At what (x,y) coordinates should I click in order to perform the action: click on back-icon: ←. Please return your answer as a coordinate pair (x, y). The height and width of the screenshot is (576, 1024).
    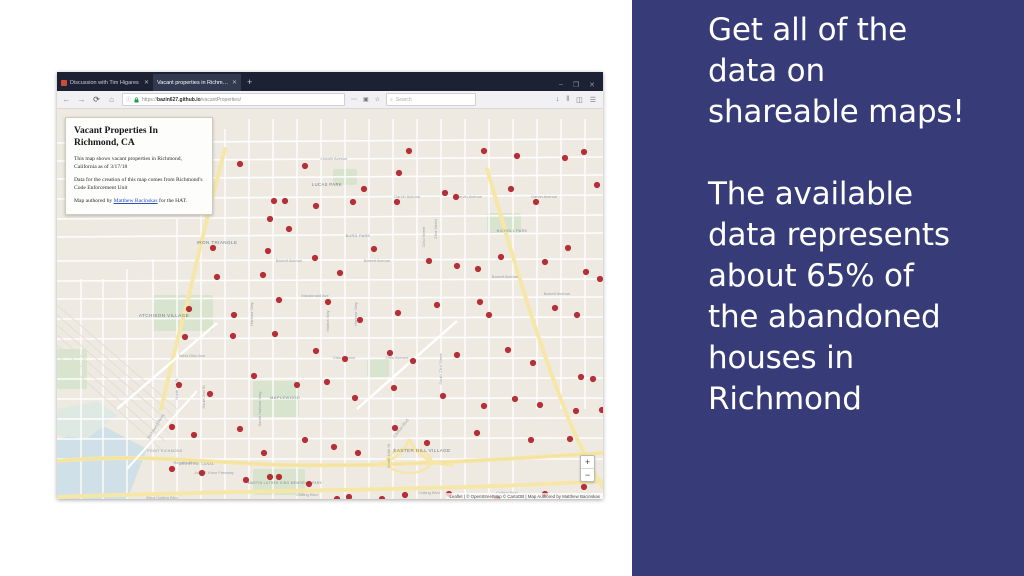
    Looking at the image, I should click on (66, 99).